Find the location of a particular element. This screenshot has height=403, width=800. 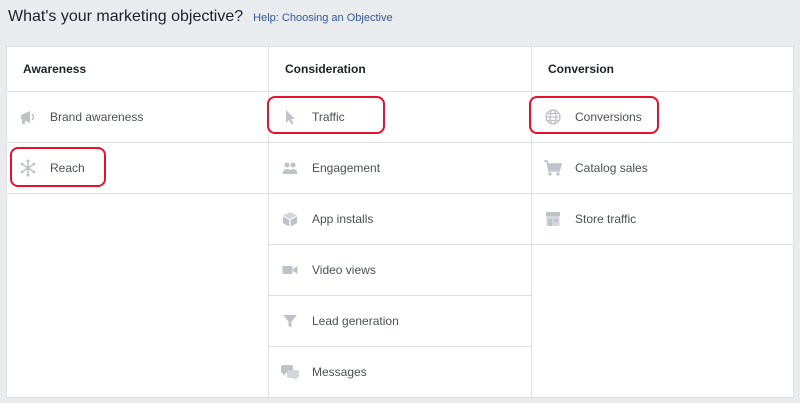

objective-app-installs: App installs is located at coordinates (400, 219).